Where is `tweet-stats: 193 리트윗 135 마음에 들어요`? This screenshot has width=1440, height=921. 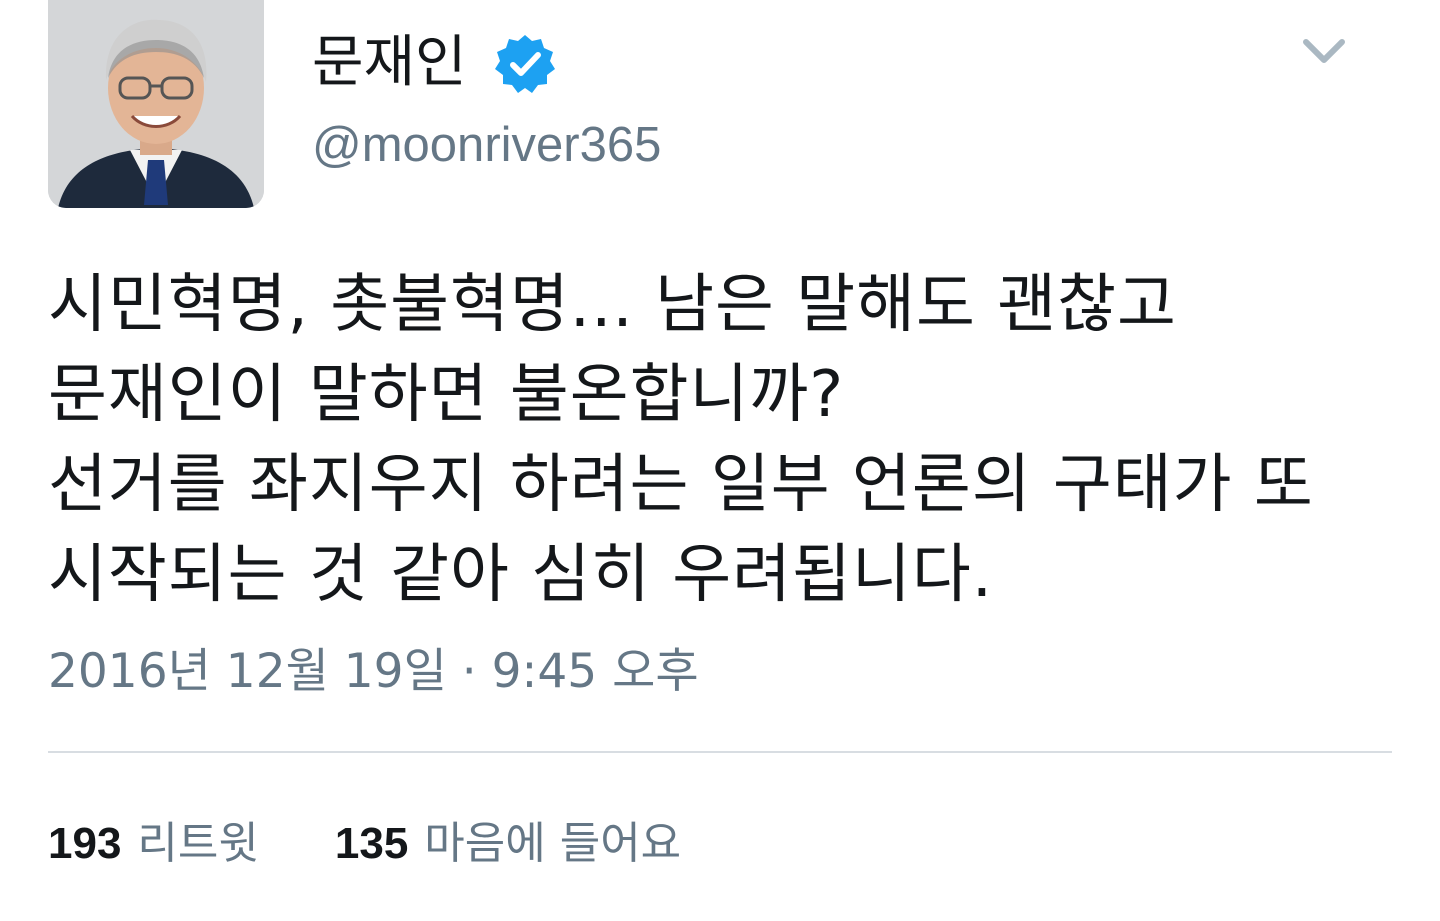
tweet-stats: 193 리트윗 135 마음에 들어요 is located at coordinates (364, 844).